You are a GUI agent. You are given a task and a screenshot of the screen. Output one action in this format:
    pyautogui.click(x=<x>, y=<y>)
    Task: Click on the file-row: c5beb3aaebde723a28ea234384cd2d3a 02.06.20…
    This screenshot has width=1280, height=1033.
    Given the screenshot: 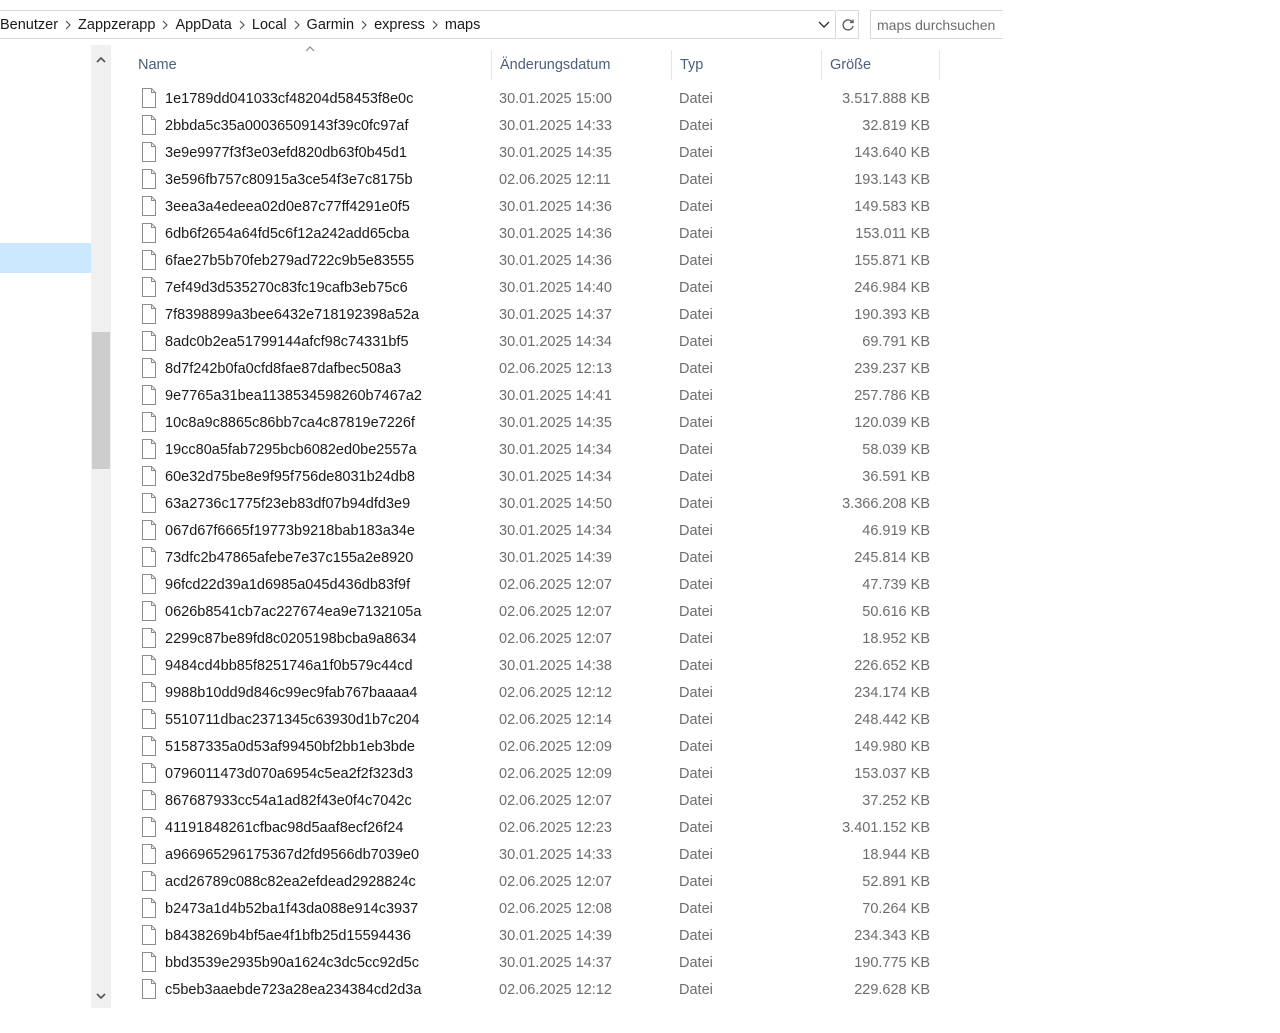 What is the action you would take?
    pyautogui.click(x=536, y=989)
    